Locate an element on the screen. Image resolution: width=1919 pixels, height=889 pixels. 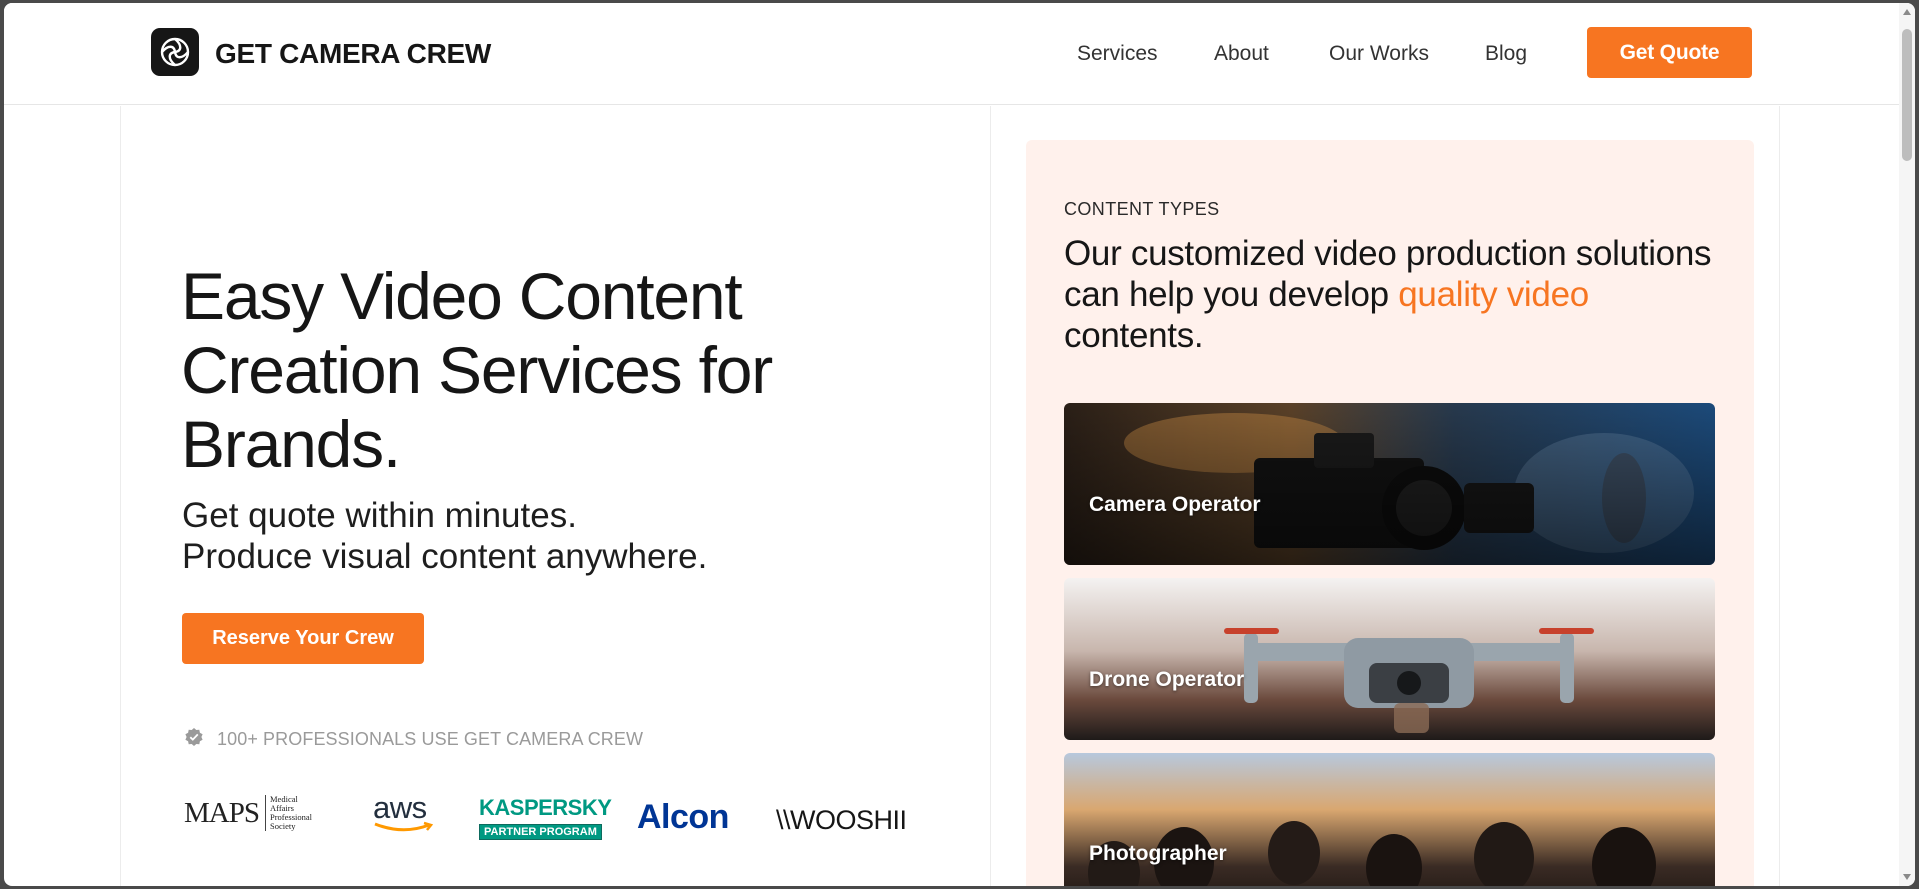
nav-blog: Blog is located at coordinates (1506, 54).